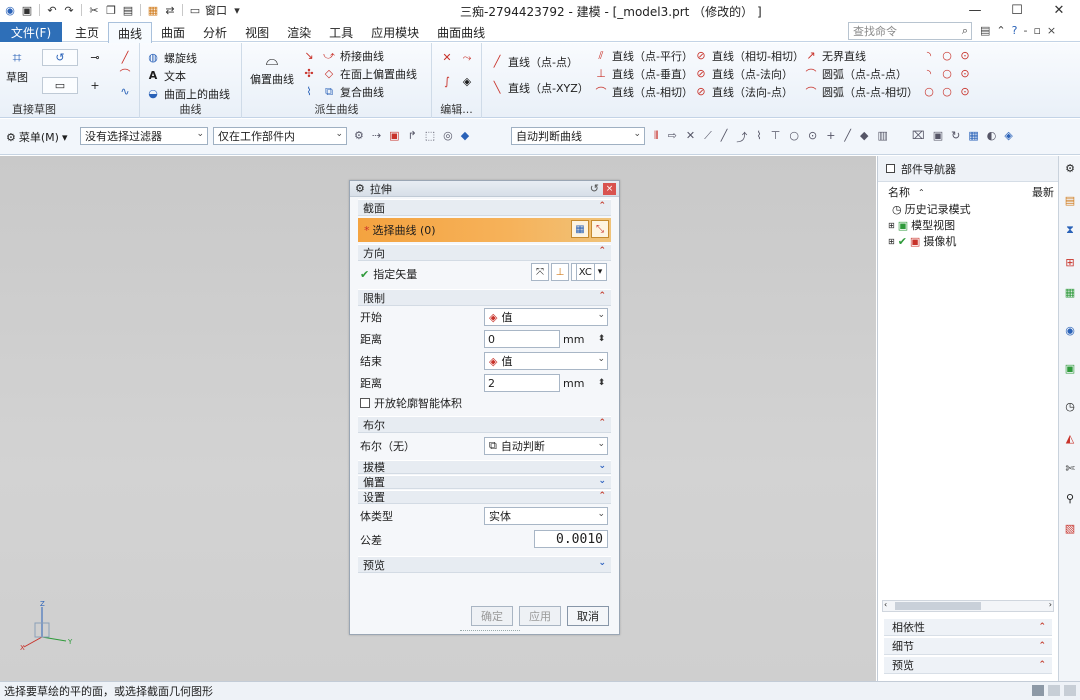 The width and height of the screenshot is (1080, 700). I want to click on select-curve-field: * 选择曲线 (0) ▦ ⤡, so click(484, 230).